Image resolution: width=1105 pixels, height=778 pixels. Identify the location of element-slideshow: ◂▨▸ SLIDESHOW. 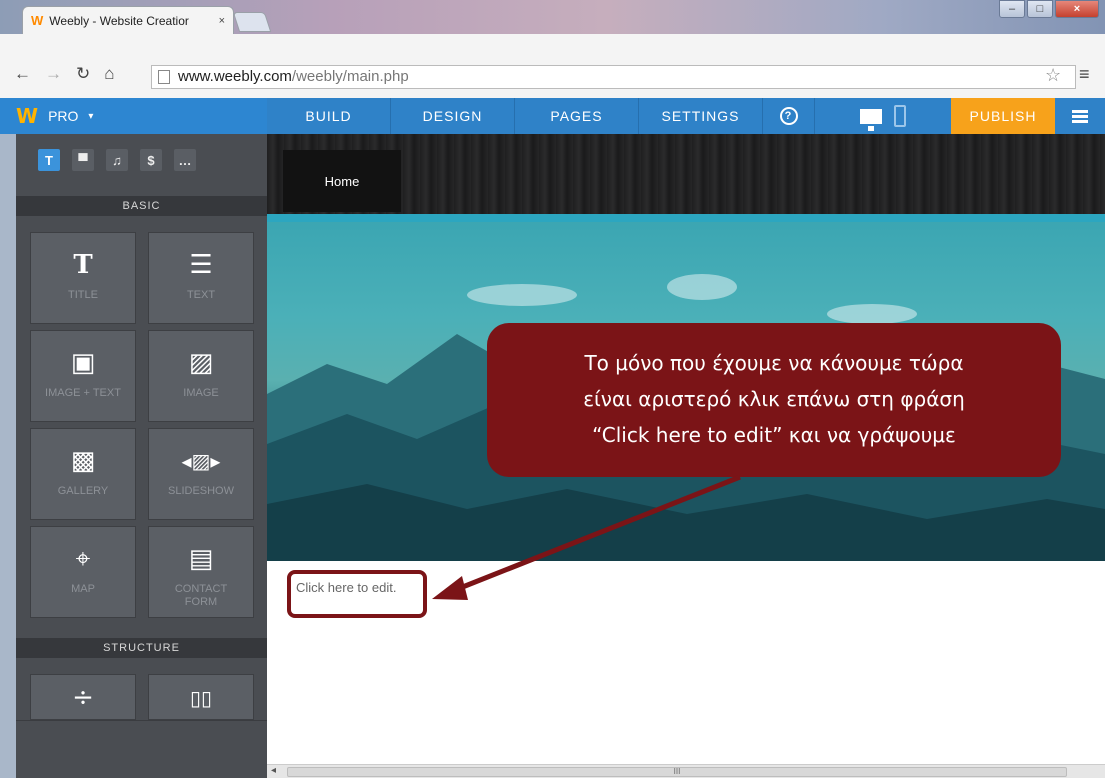
(201, 474).